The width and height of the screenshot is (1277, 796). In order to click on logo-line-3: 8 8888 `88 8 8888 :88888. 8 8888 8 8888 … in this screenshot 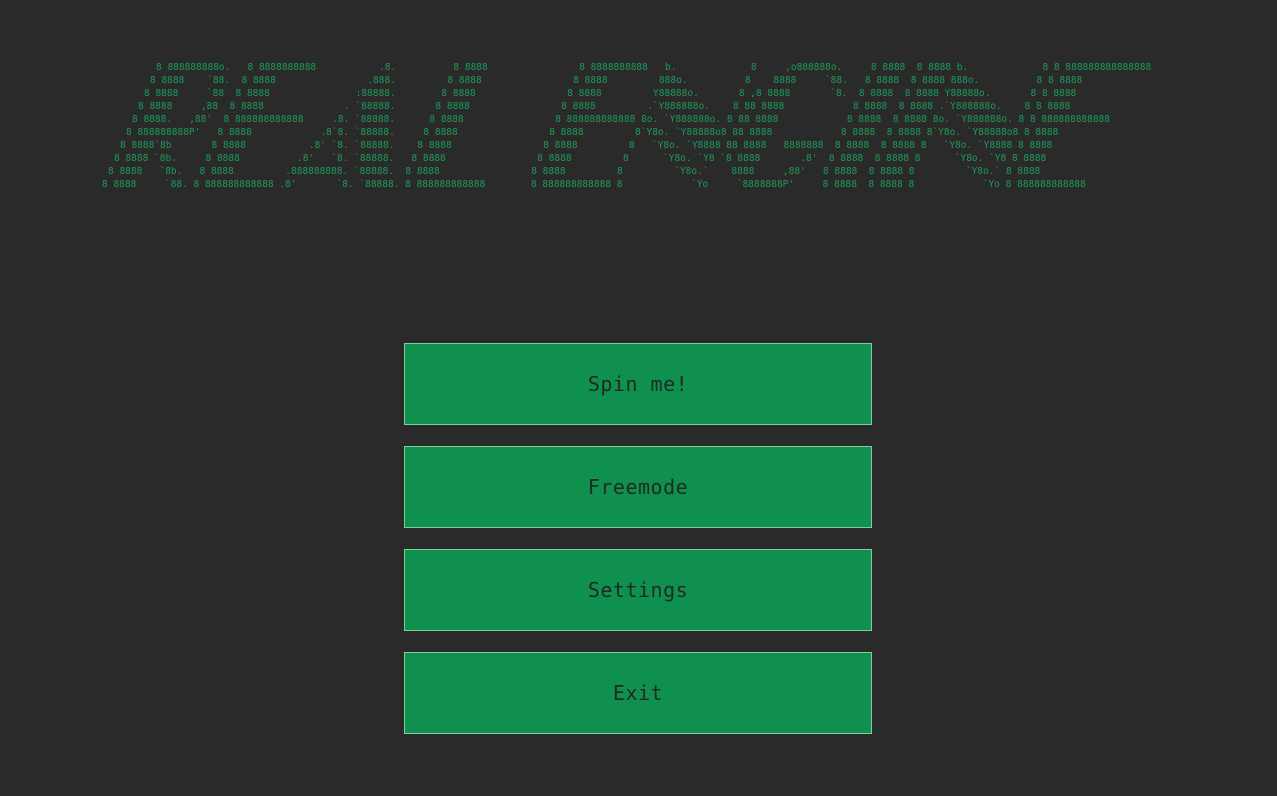, I will do `click(610, 93)`.